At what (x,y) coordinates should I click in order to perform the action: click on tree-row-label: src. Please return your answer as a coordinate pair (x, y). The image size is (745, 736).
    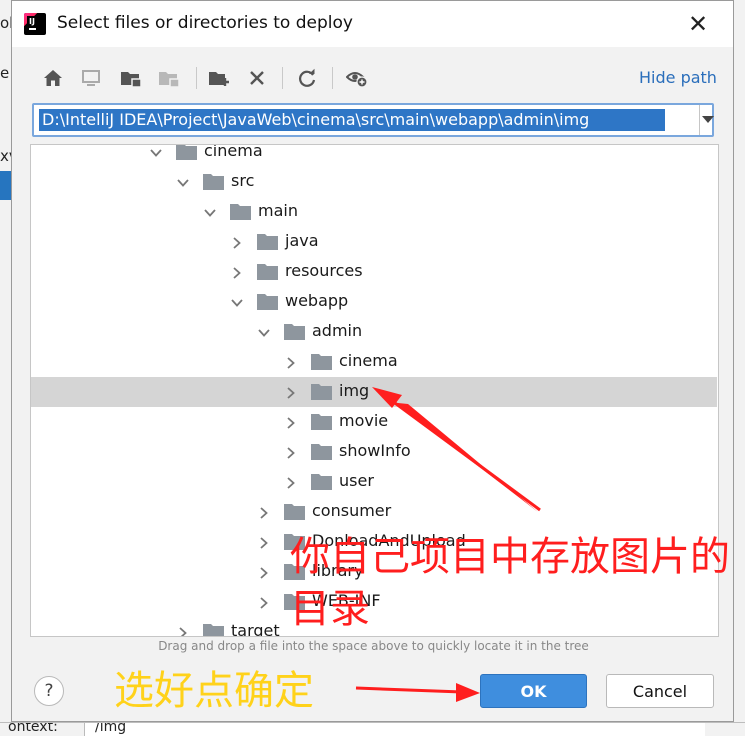
    Looking at the image, I should click on (243, 180).